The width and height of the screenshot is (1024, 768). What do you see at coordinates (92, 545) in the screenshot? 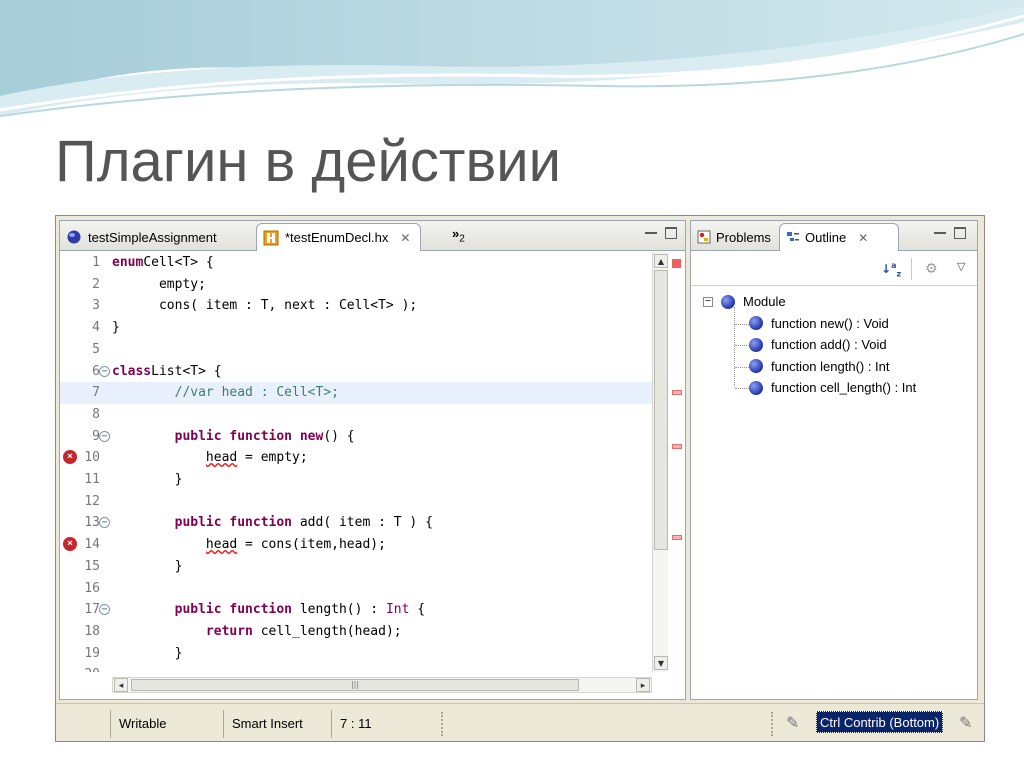
I see `line-number: 14` at bounding box center [92, 545].